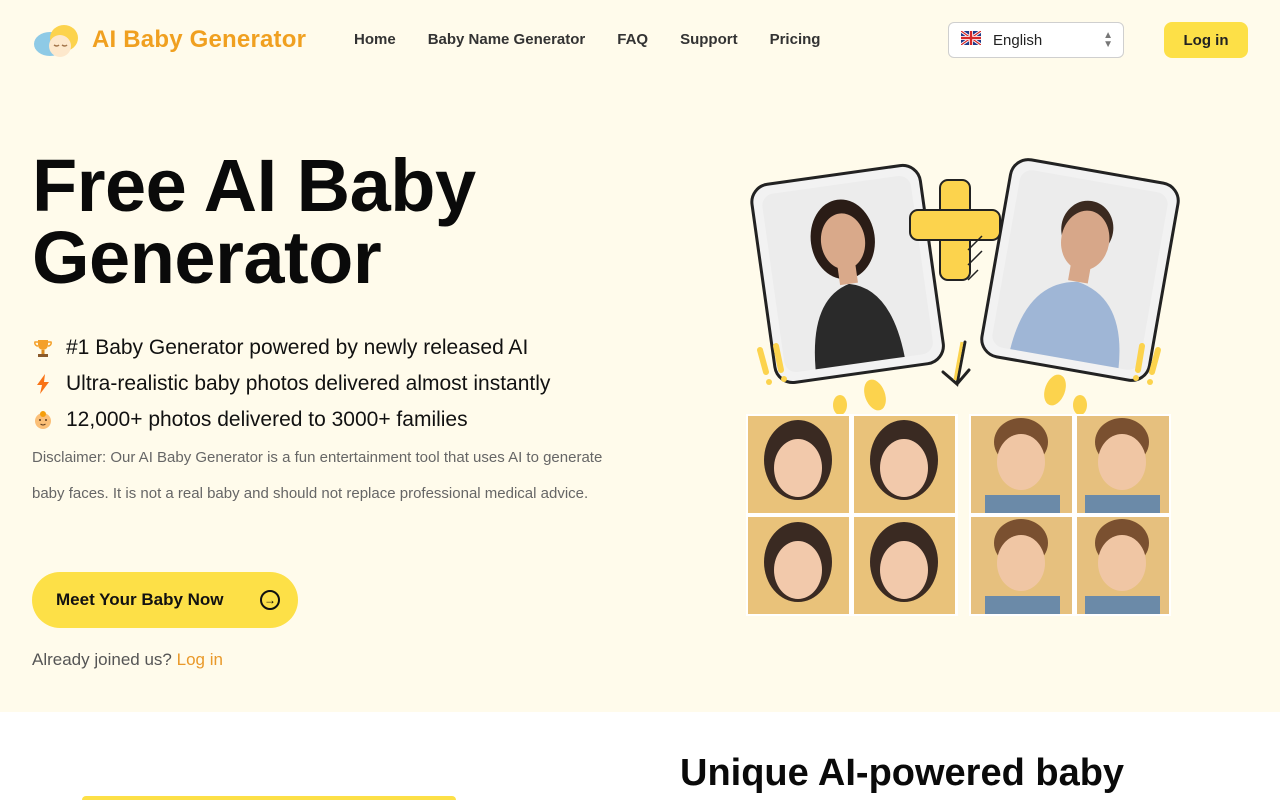  Describe the element at coordinates (640, 756) in the screenshot. I see `features-section: Unique AI-powered baby` at that location.